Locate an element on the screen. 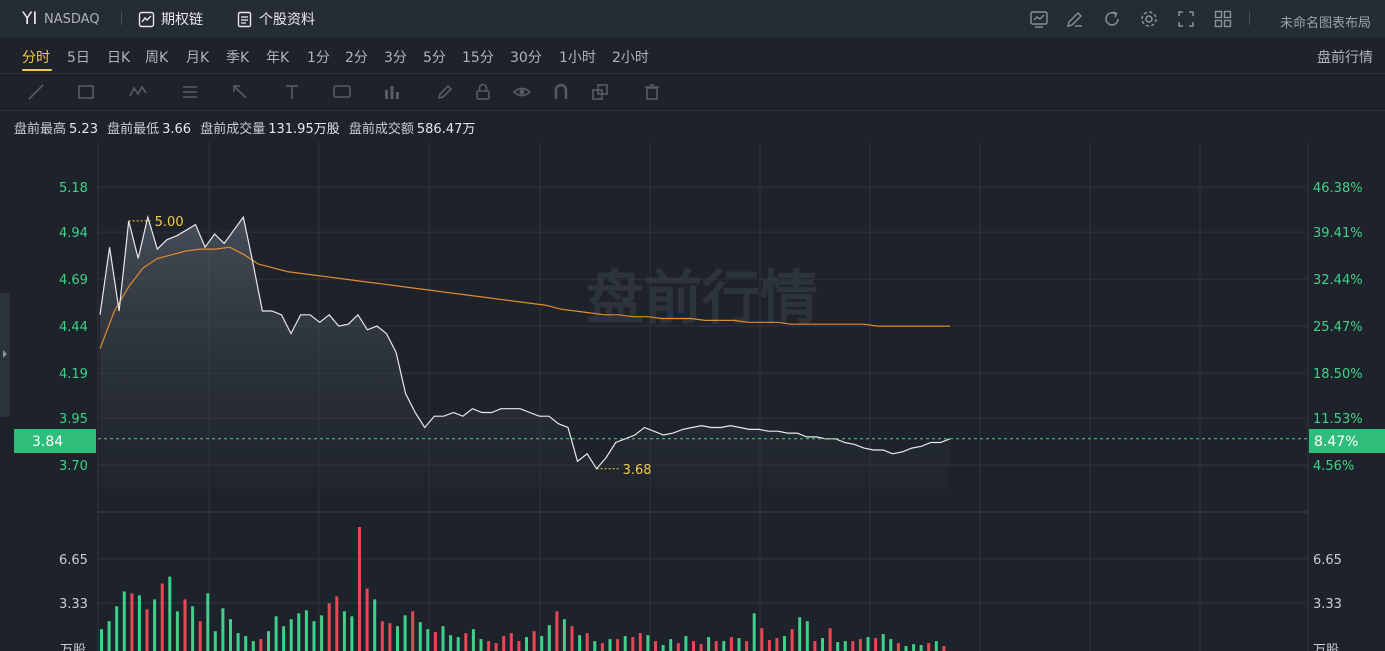 Image resolution: width=1385 pixels, height=651 pixels. rect-tool-icon is located at coordinates (86, 92).